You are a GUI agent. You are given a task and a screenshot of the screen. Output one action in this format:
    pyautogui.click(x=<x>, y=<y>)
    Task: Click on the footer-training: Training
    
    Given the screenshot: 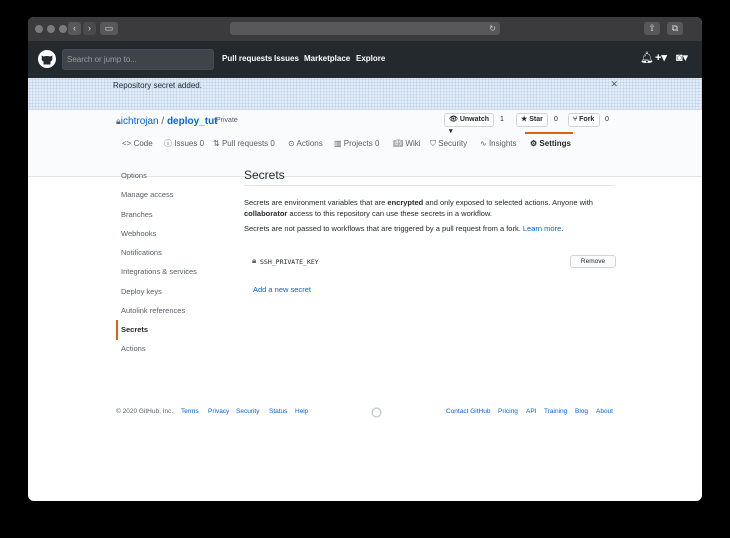 What is the action you would take?
    pyautogui.click(x=555, y=412)
    